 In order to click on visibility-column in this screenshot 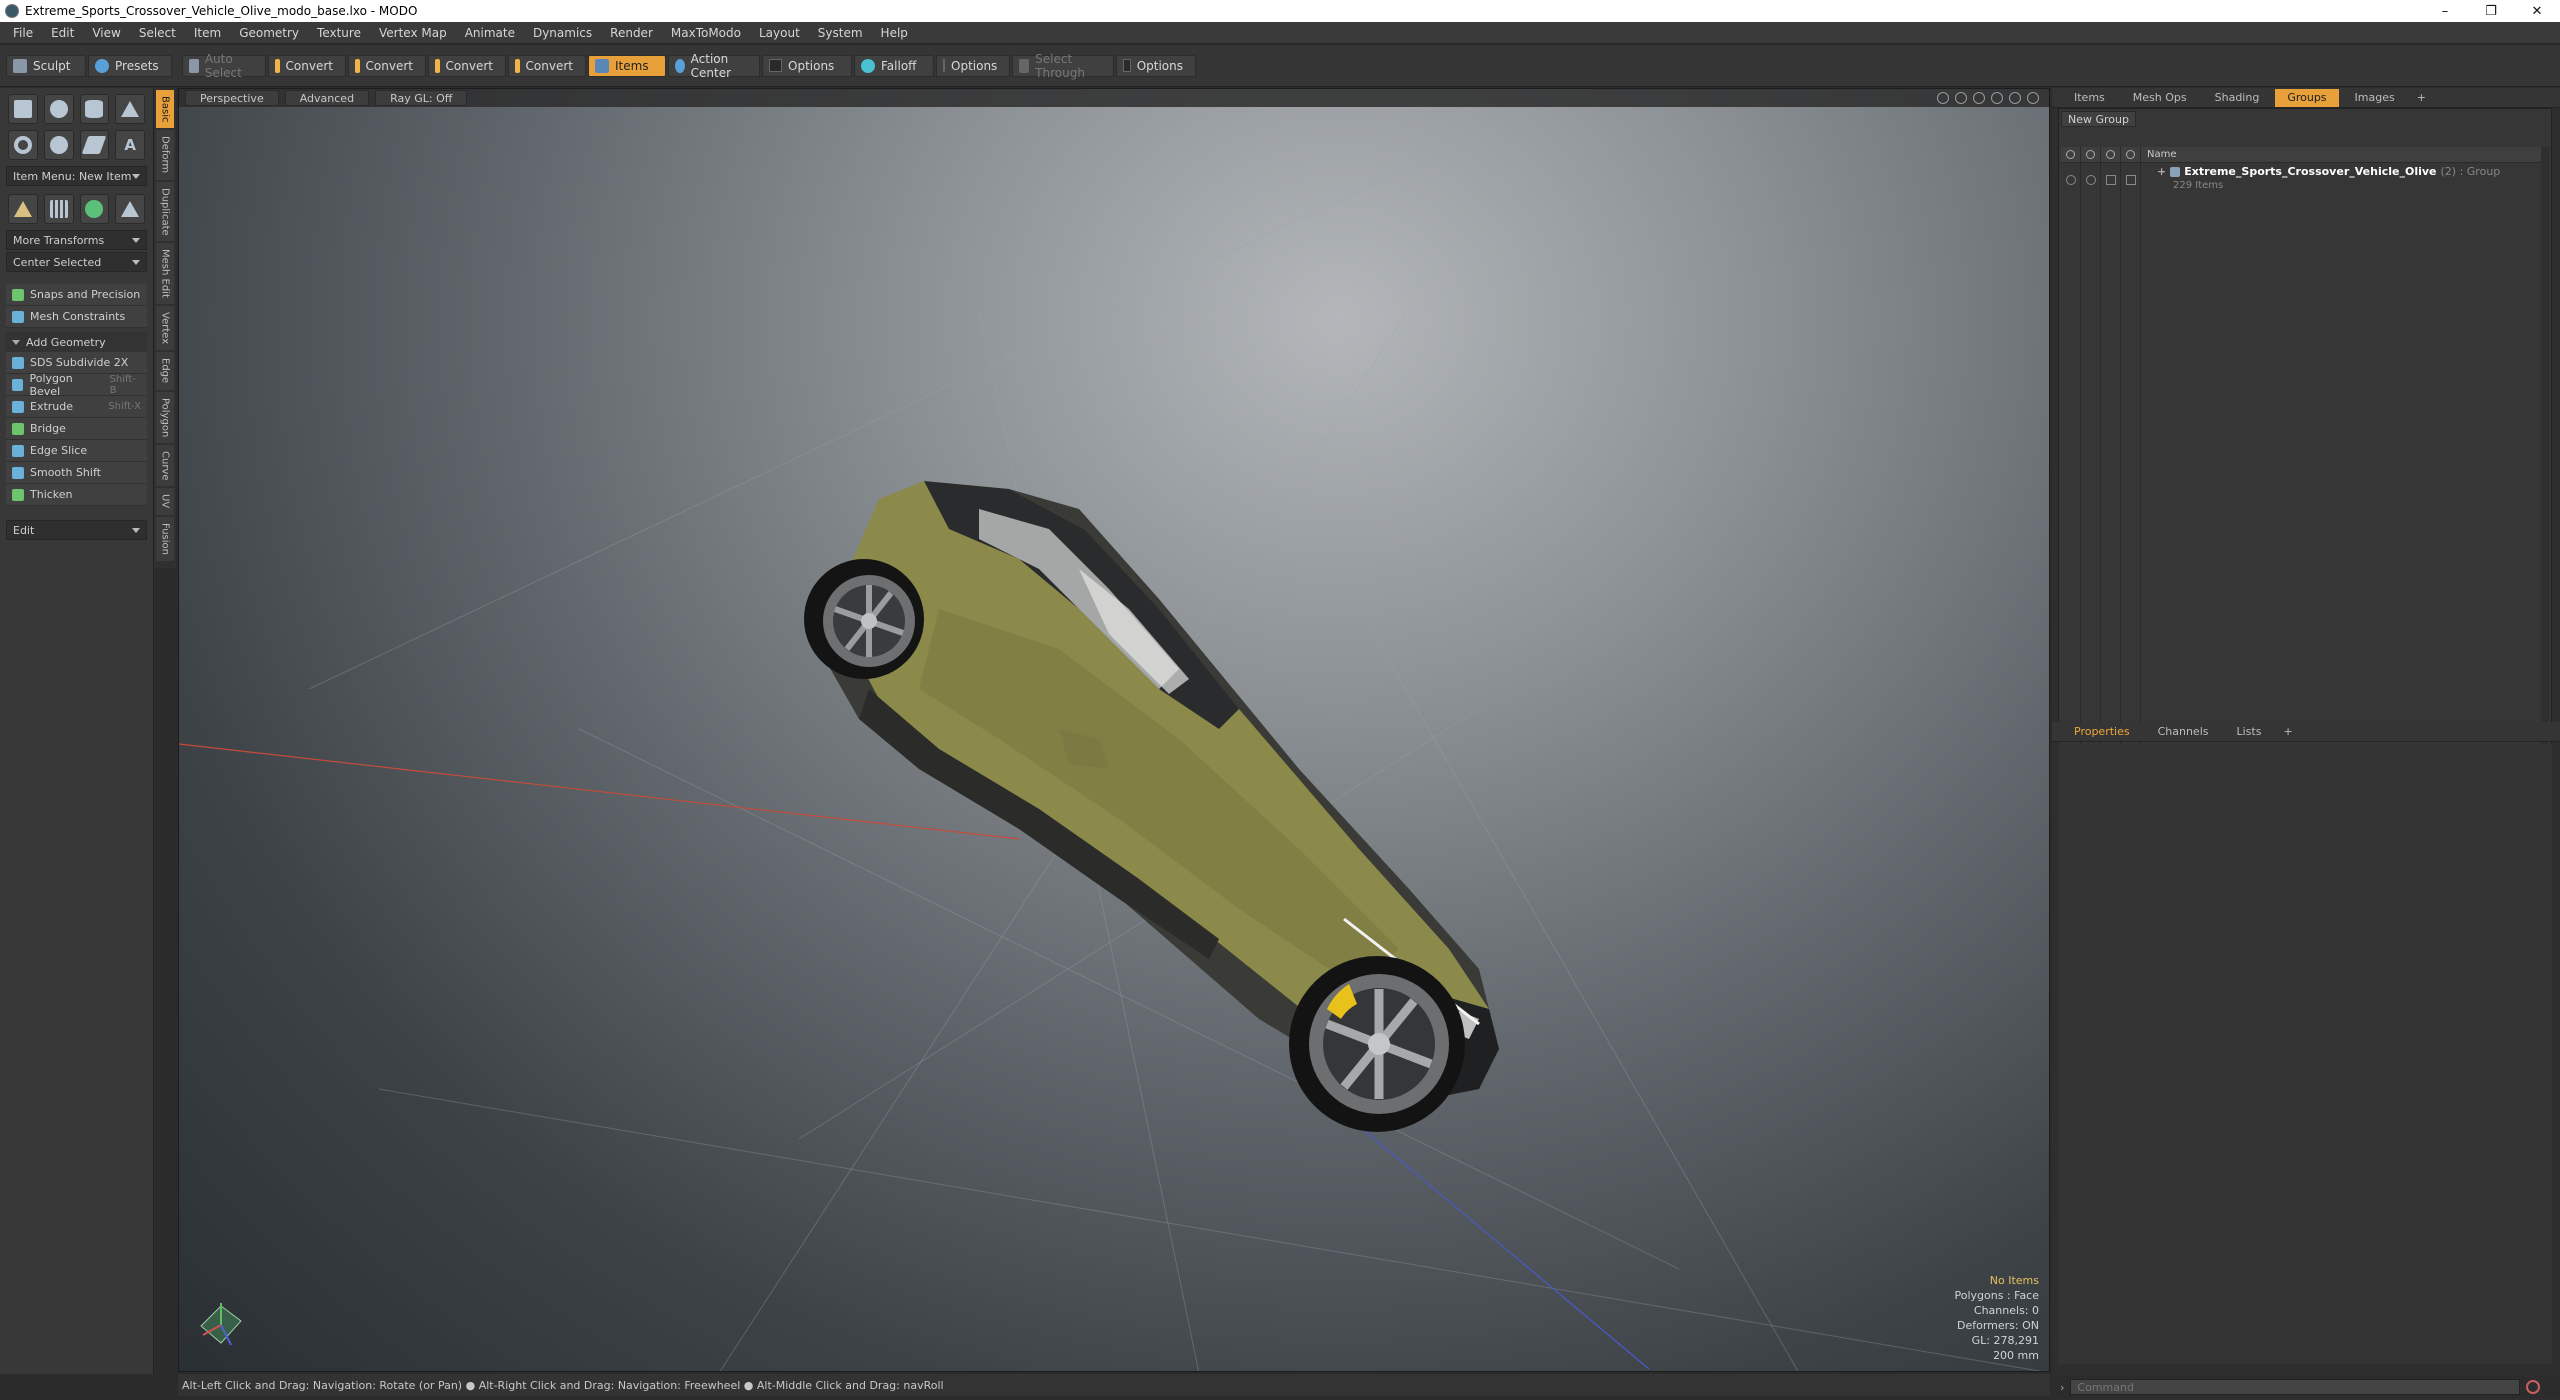, I will do `click(2071, 154)`.